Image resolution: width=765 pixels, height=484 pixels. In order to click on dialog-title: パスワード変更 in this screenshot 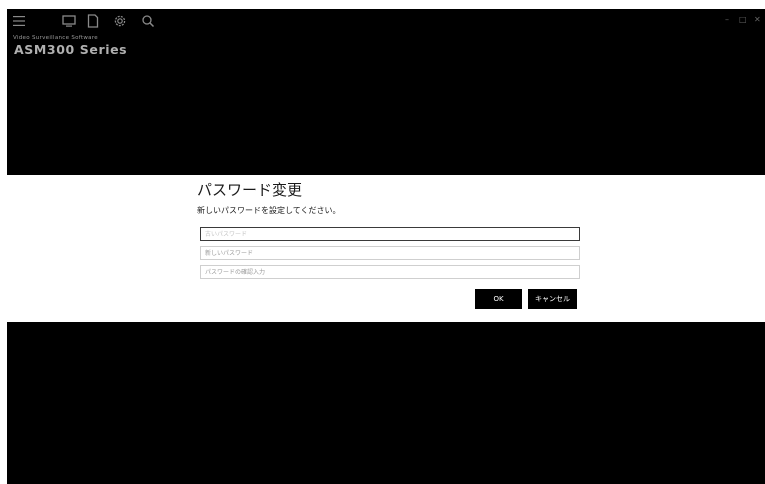, I will do `click(250, 190)`.